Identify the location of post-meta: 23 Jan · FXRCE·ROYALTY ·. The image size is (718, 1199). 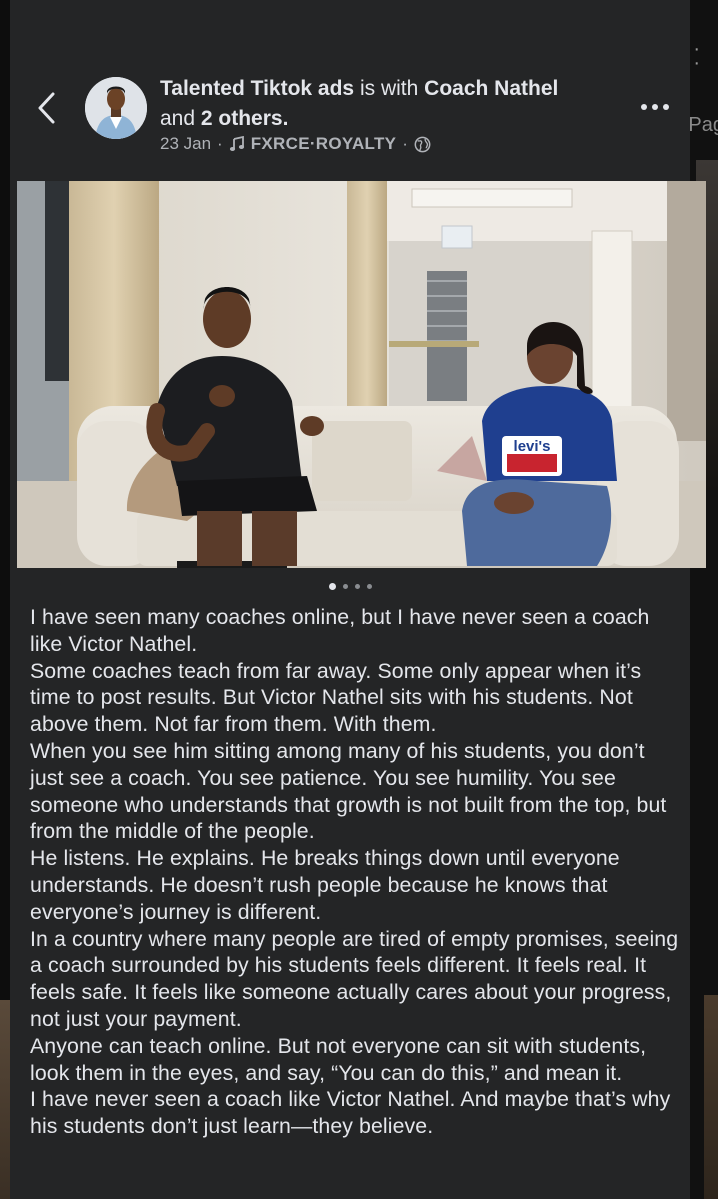
(295, 144).